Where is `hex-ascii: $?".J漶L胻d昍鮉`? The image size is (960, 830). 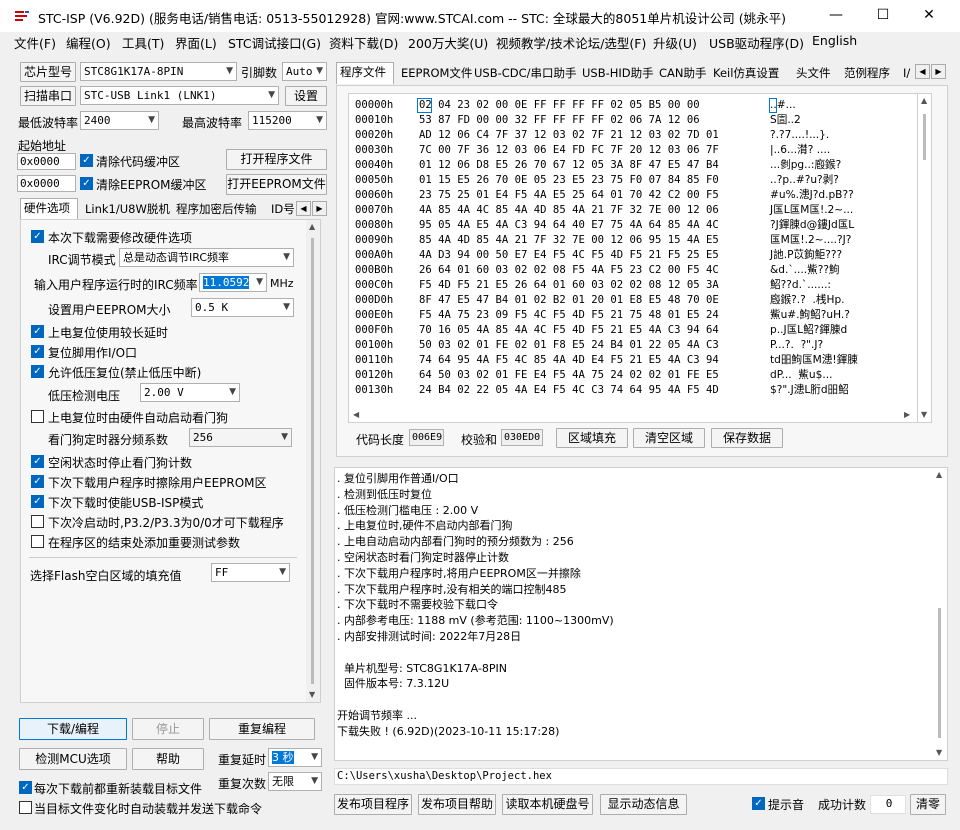
hex-ascii: $?".J漶L胻d昍鮉 is located at coordinates (809, 390).